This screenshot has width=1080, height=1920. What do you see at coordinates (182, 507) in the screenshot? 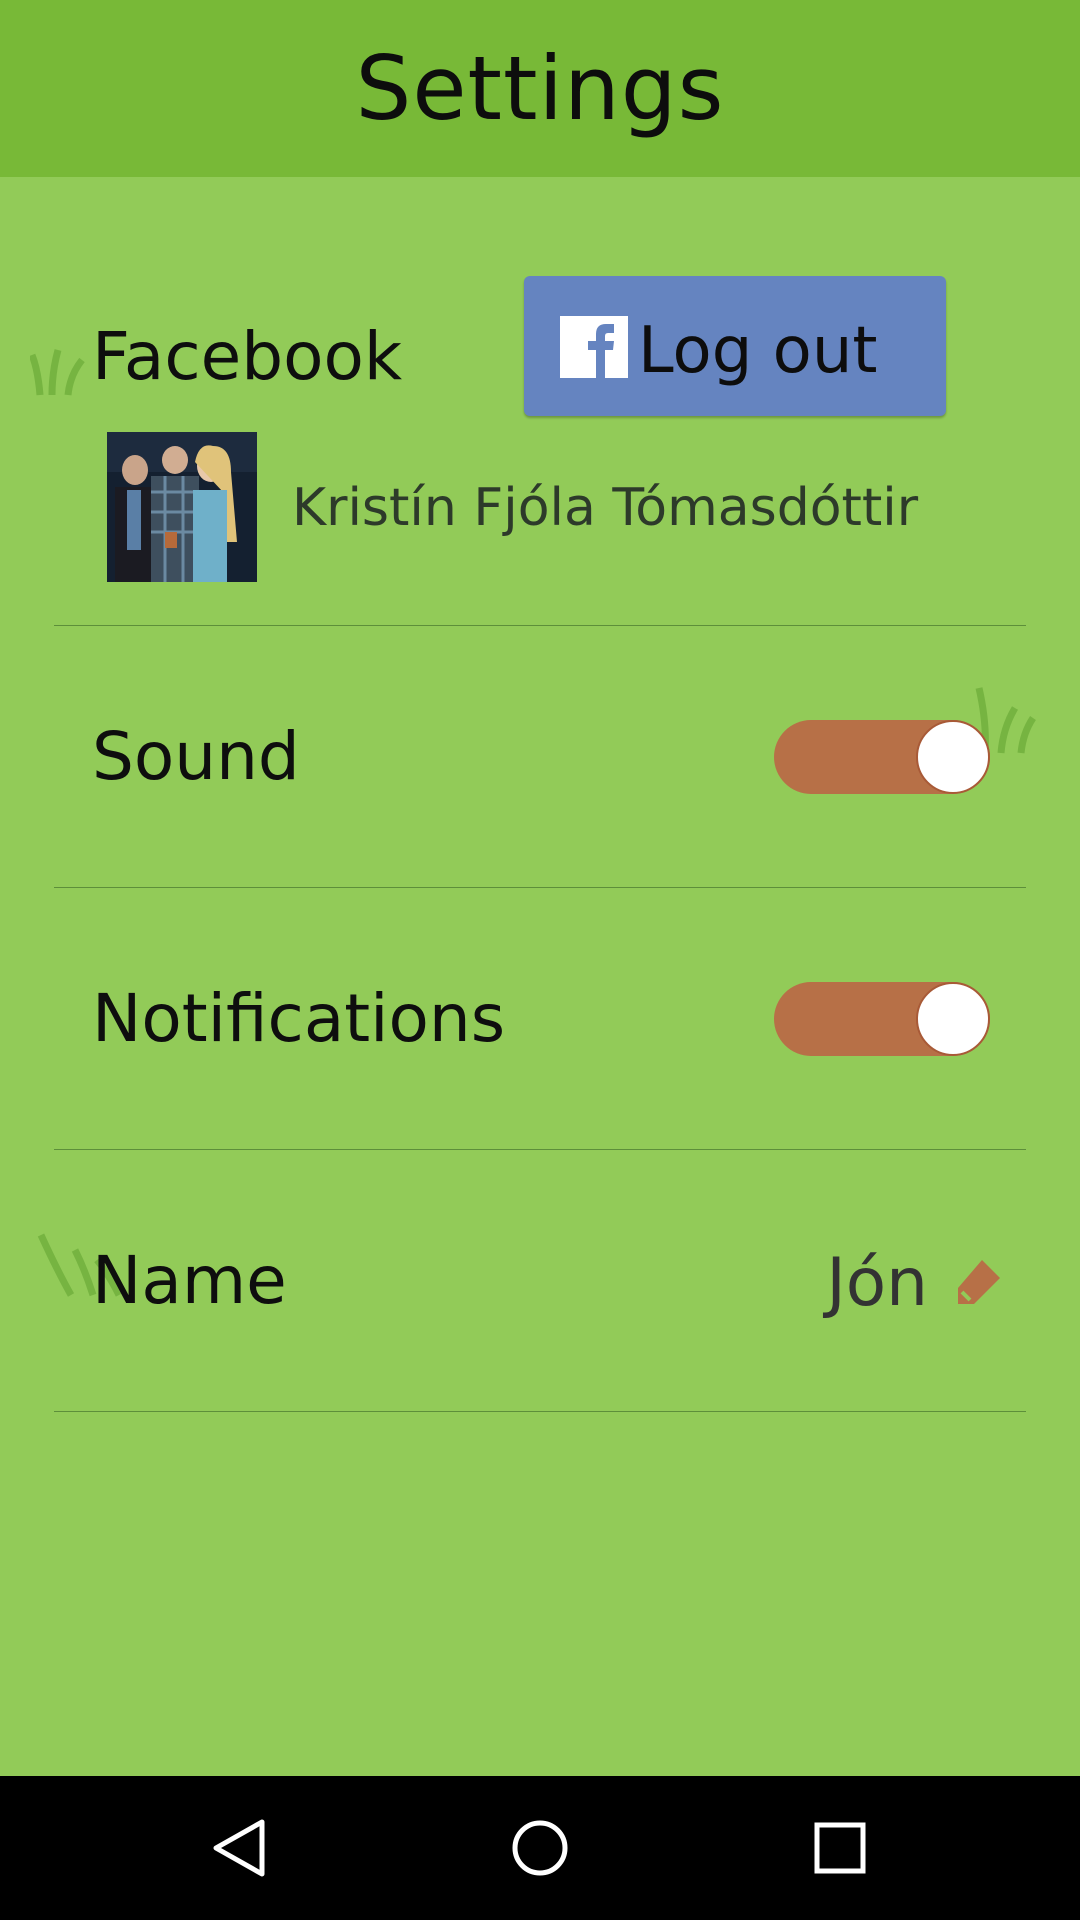
I see `avatar` at bounding box center [182, 507].